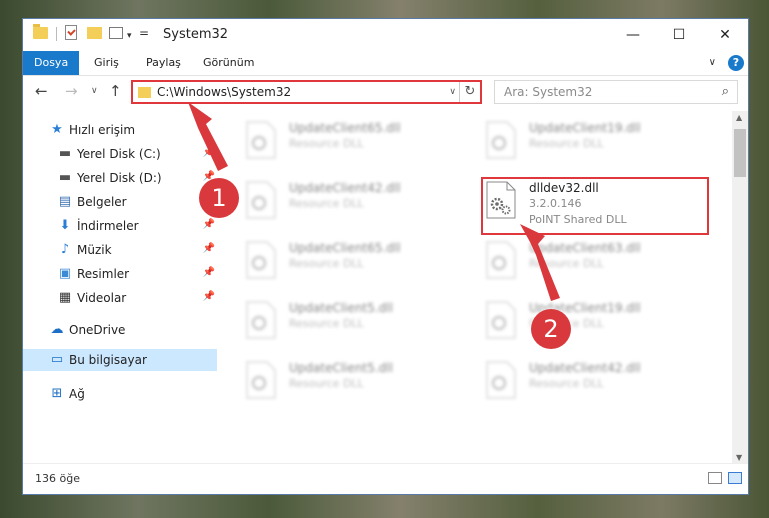 Image resolution: width=769 pixels, height=518 pixels. I want to click on step-1-badge: 1, so click(219, 198).